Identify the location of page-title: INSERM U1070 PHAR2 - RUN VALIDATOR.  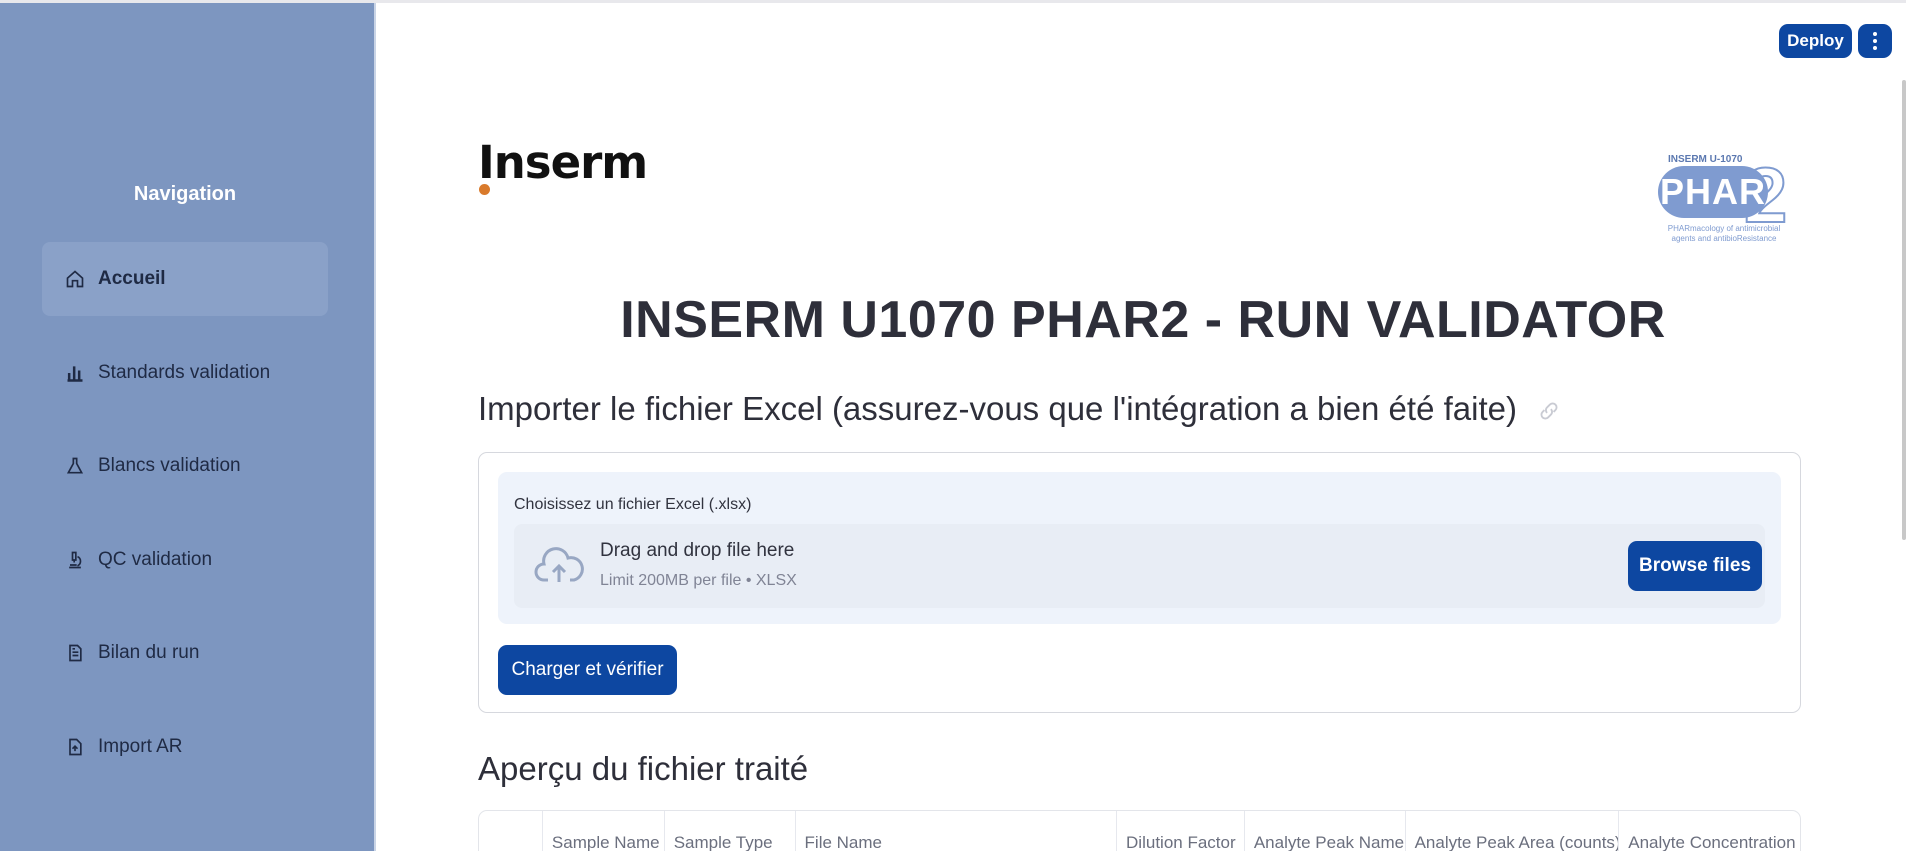
(1143, 320).